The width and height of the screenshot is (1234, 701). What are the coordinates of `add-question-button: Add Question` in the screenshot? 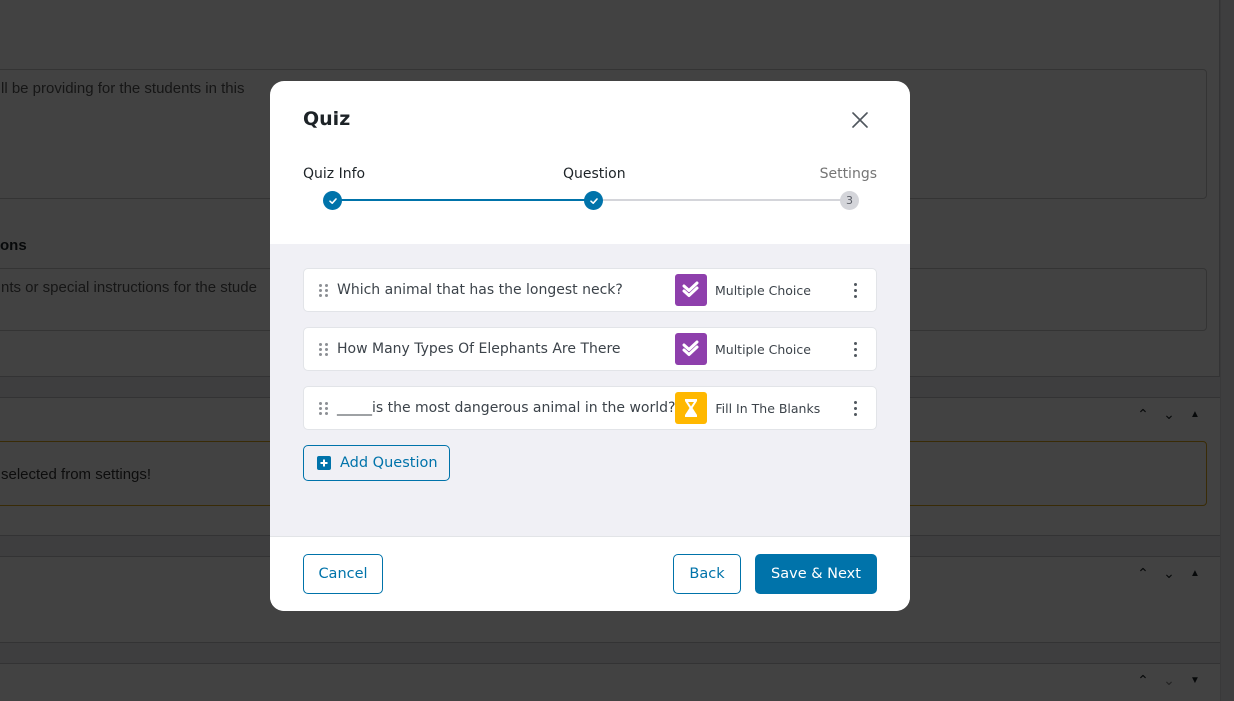 It's located at (376, 463).